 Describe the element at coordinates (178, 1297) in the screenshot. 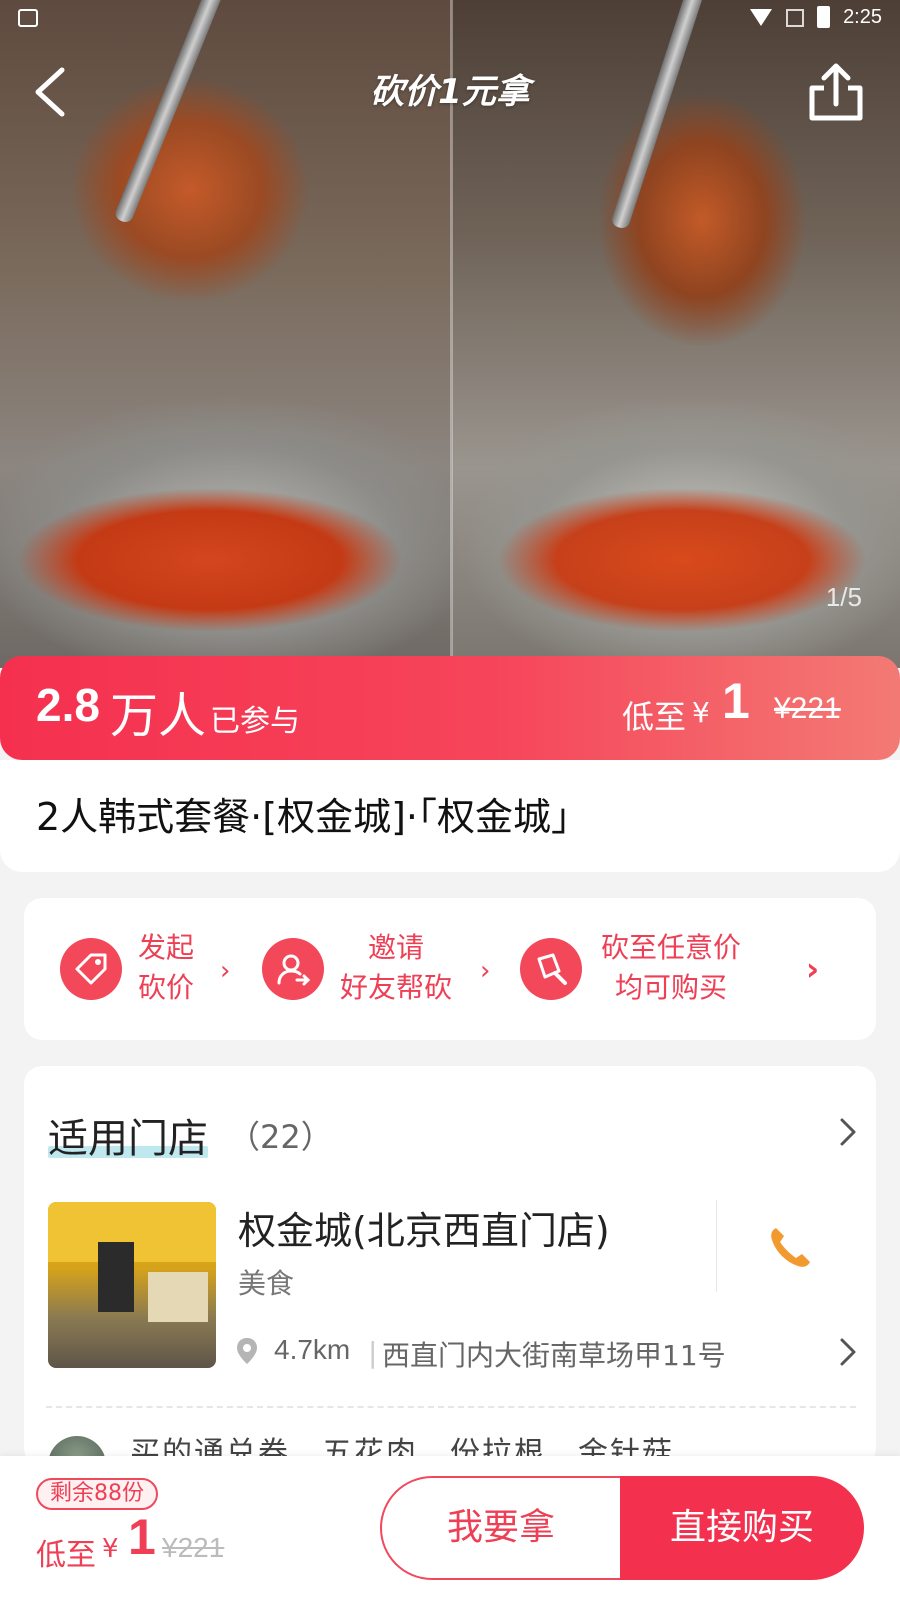

I see `store-photo-counter` at that location.